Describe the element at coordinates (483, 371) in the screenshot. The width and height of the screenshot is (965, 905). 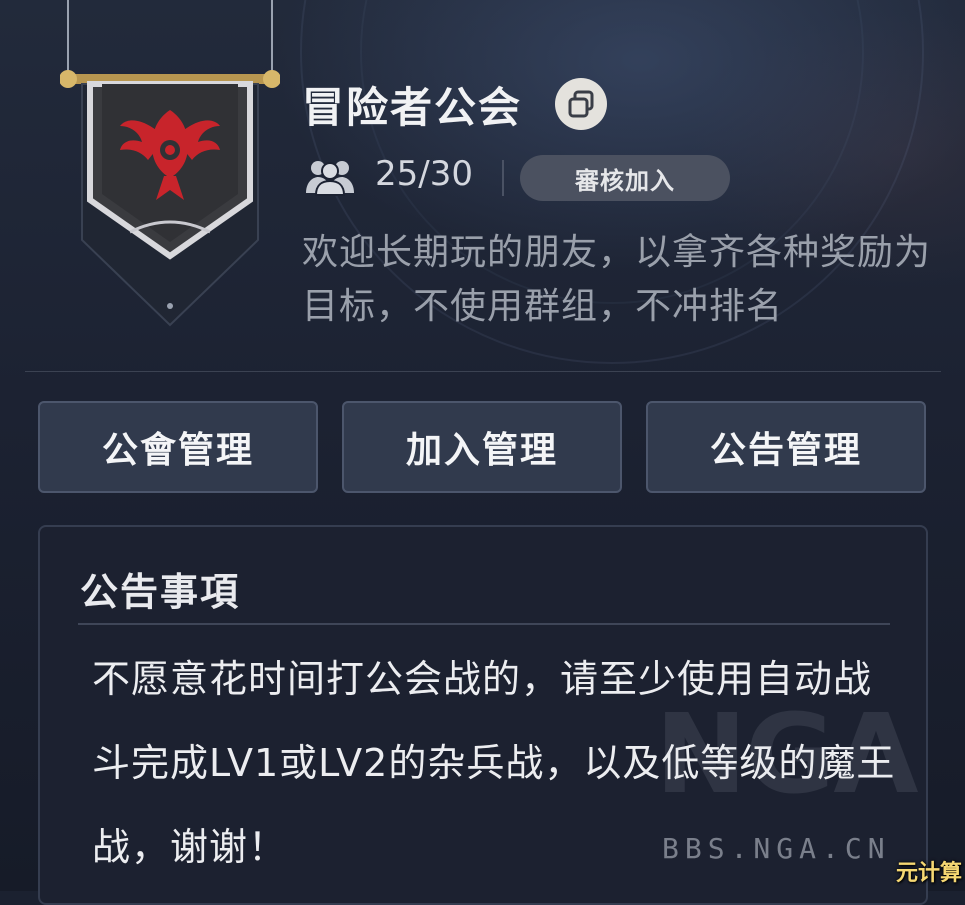
I see `header-divider` at that location.